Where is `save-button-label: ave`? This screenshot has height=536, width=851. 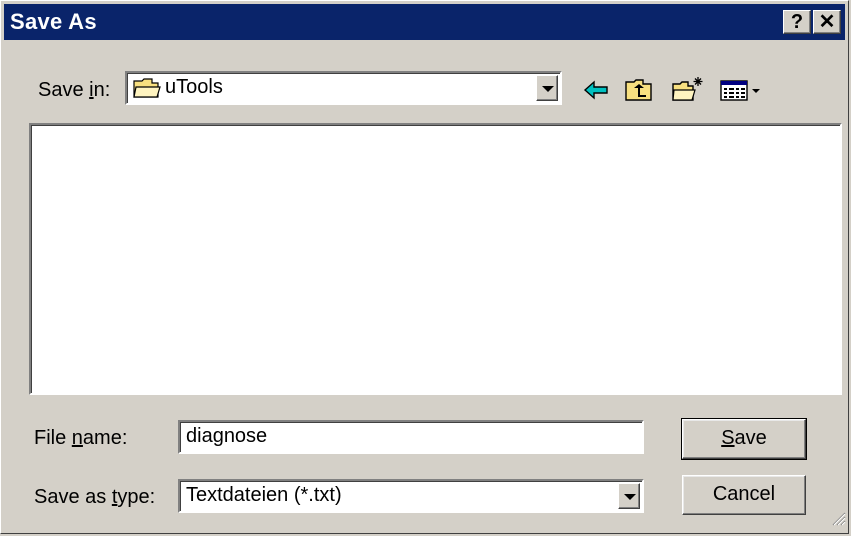 save-button-label: ave is located at coordinates (750, 438).